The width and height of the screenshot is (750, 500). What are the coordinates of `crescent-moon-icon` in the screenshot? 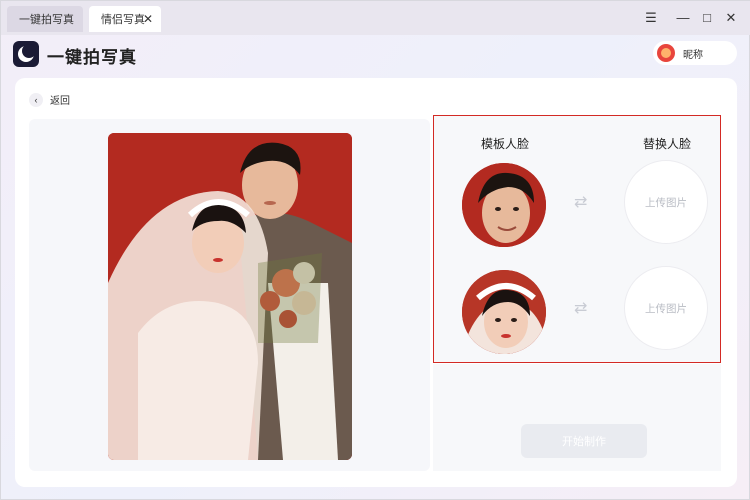 It's located at (27, 53).